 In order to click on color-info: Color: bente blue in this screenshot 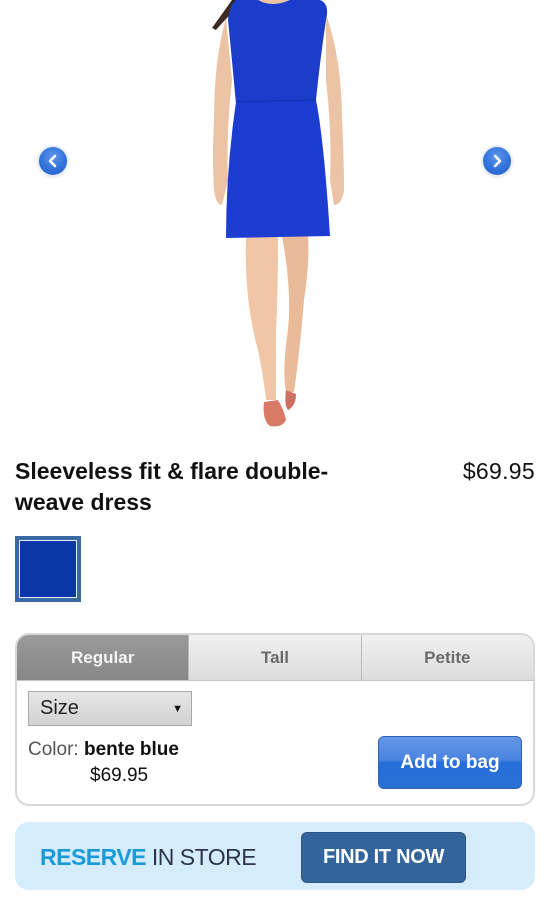, I will do `click(103, 750)`.